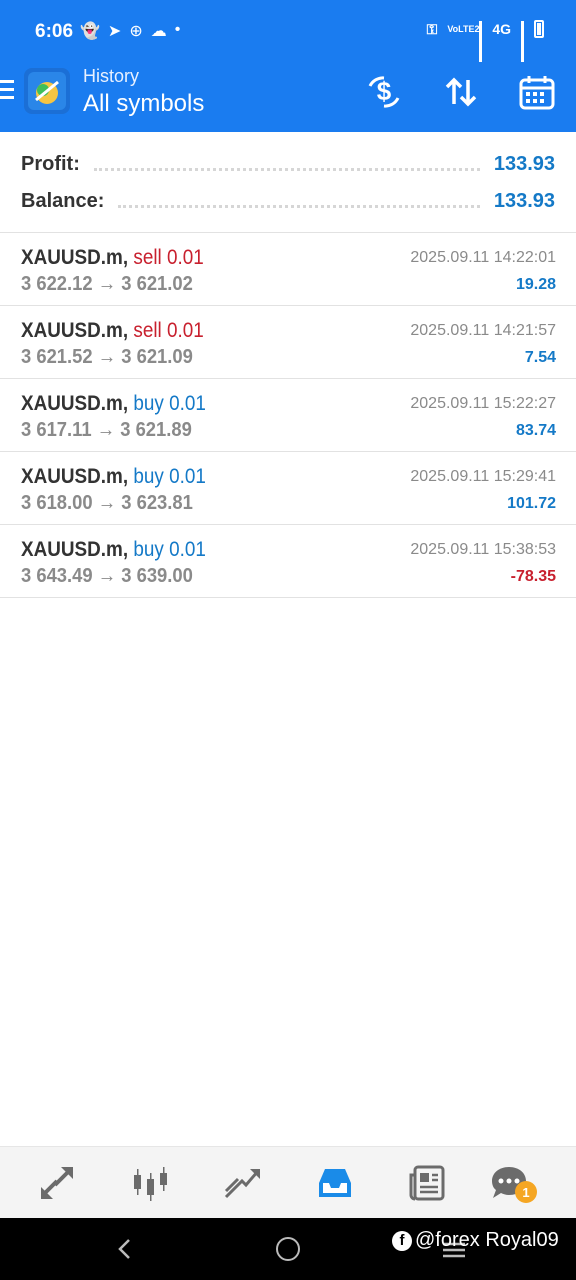 The image size is (576, 1280). I want to click on app-logo-icon, so click(47, 91).